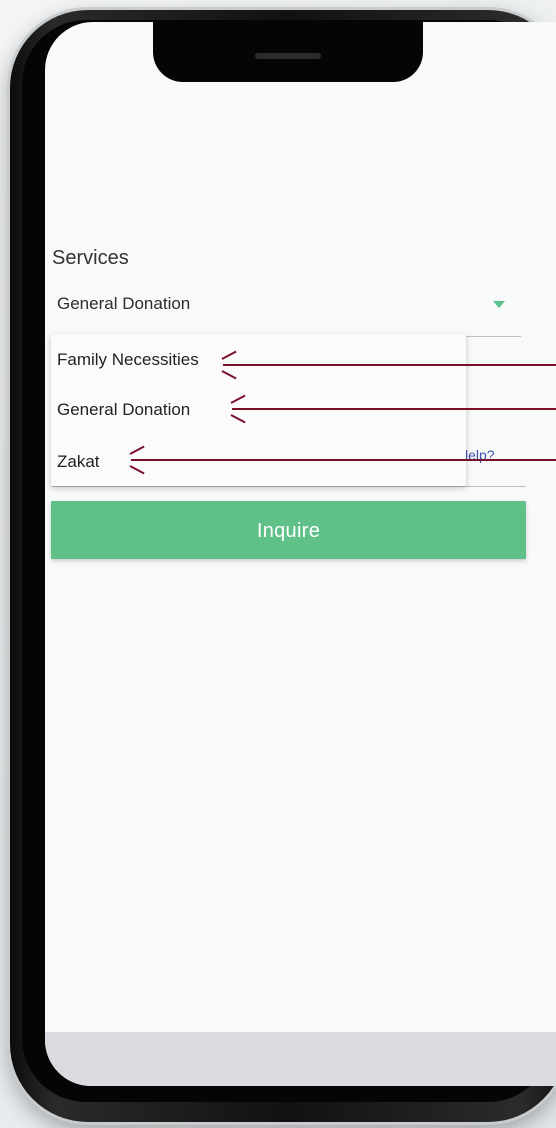  I want to click on speaker, so click(288, 56).